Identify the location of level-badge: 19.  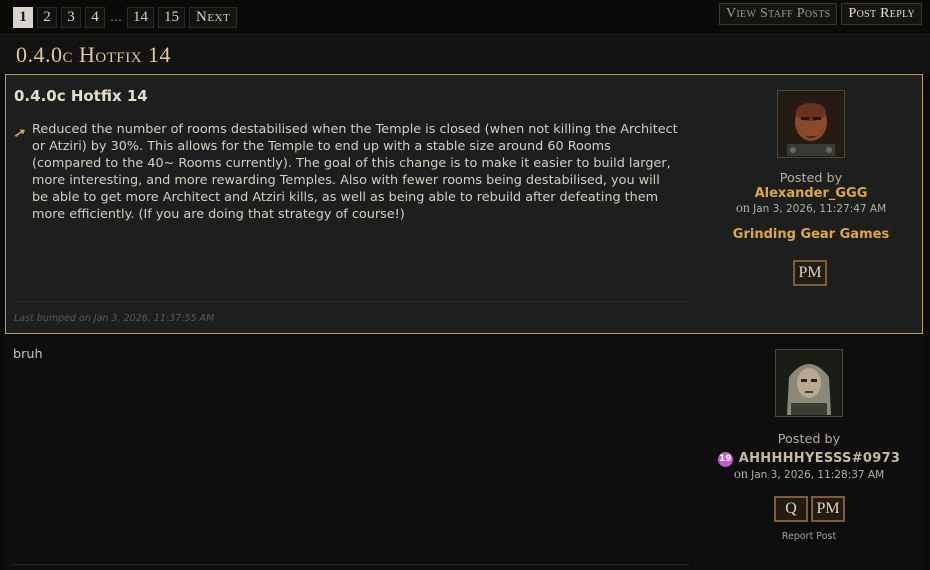
(725, 459).